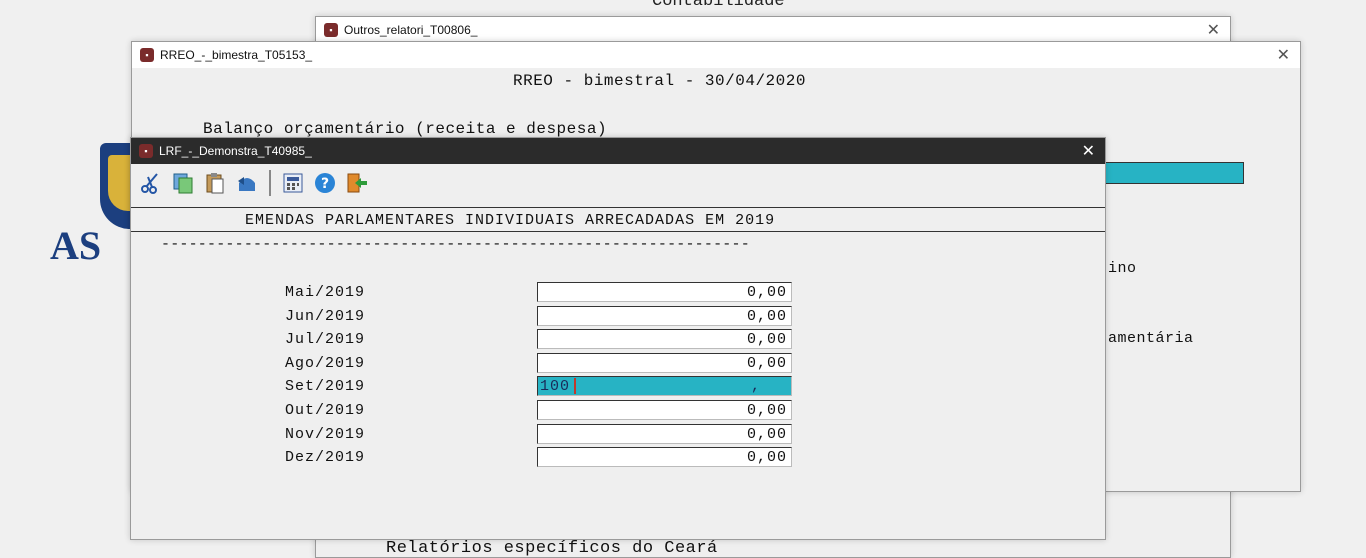 The height and width of the screenshot is (558, 1366). I want to click on help-icon: ?, so click(325, 183).